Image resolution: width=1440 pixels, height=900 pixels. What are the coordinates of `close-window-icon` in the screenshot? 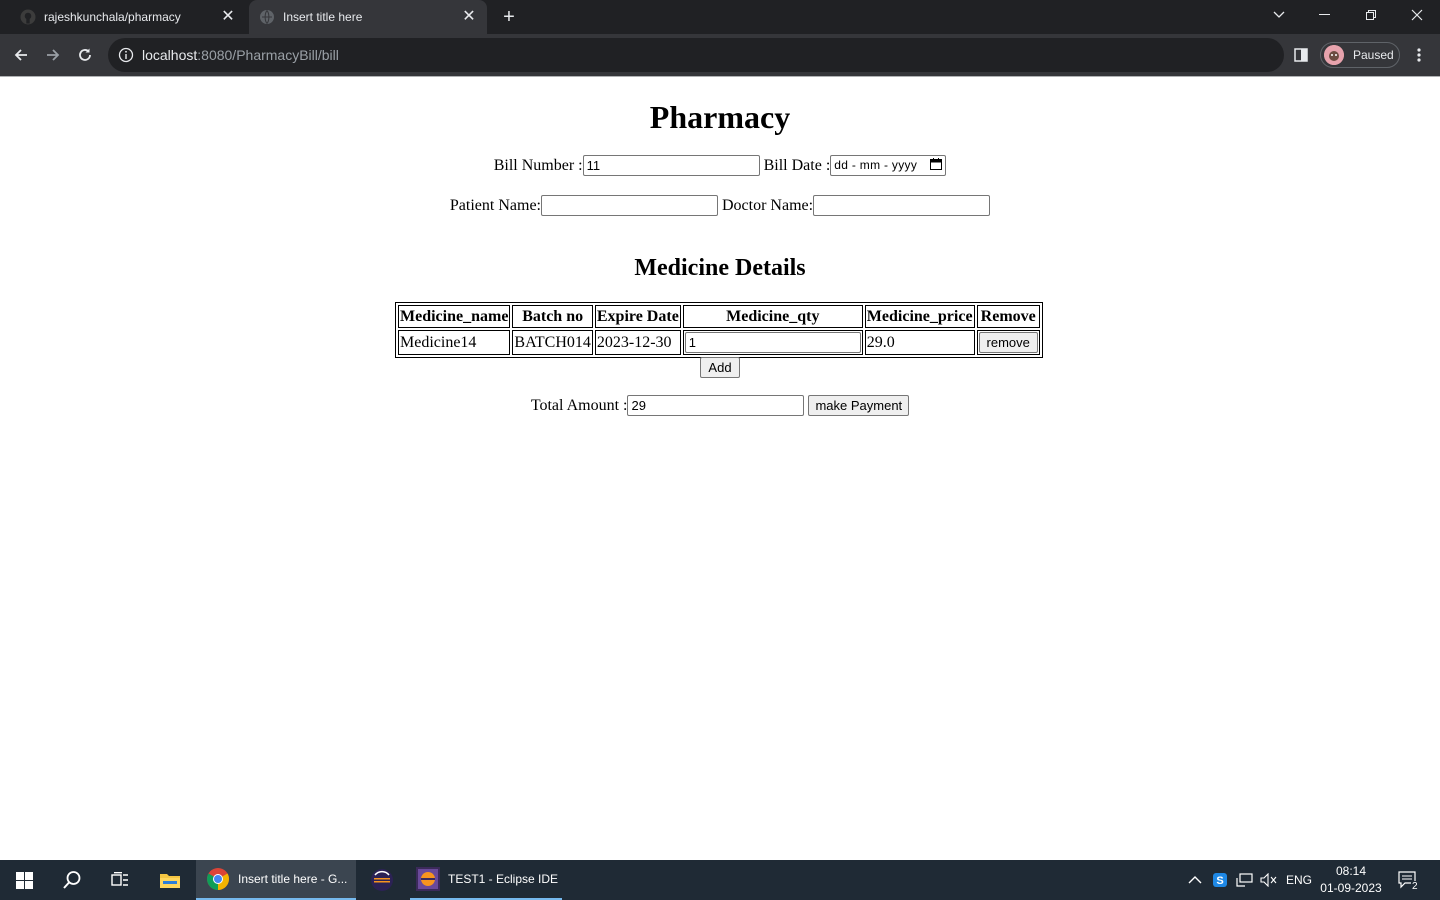 It's located at (1417, 15).